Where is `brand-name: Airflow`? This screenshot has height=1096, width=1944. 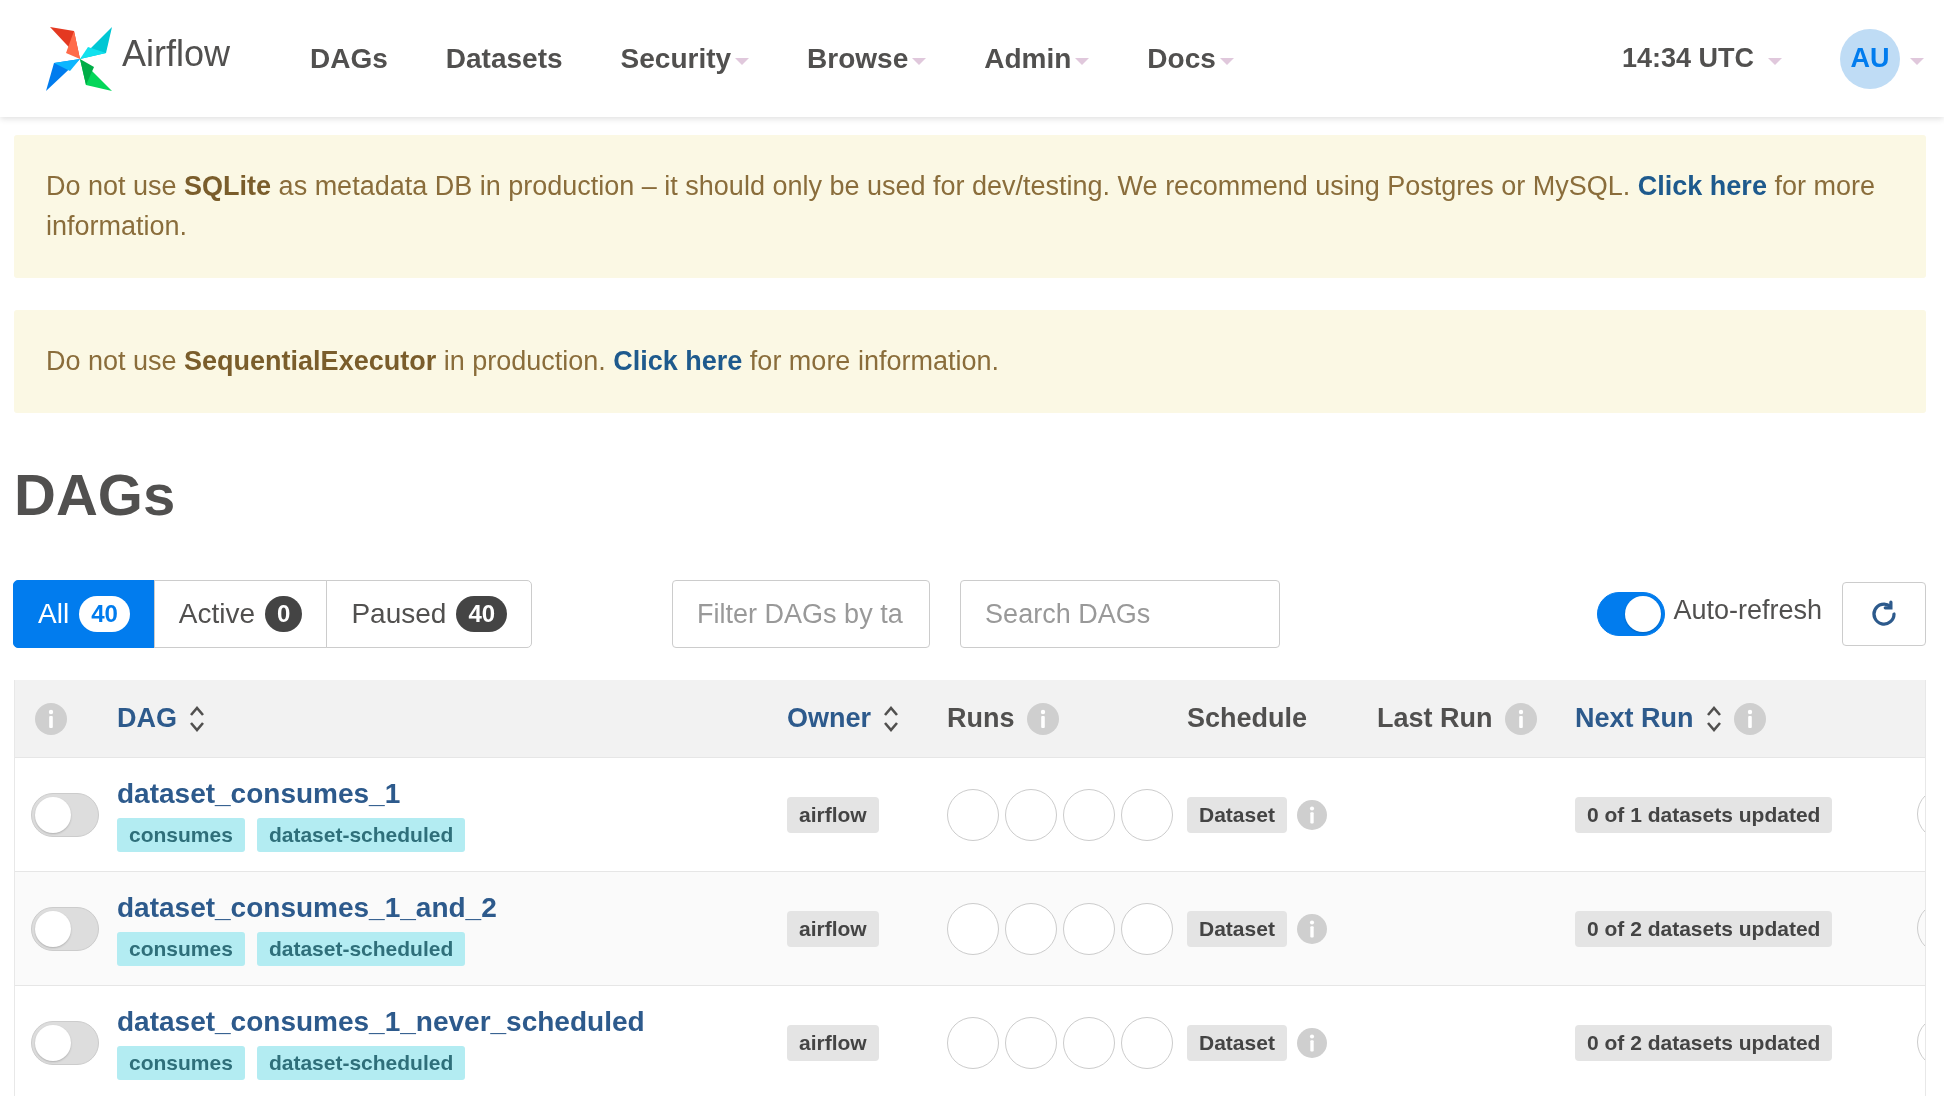
brand-name: Airflow is located at coordinates (176, 53).